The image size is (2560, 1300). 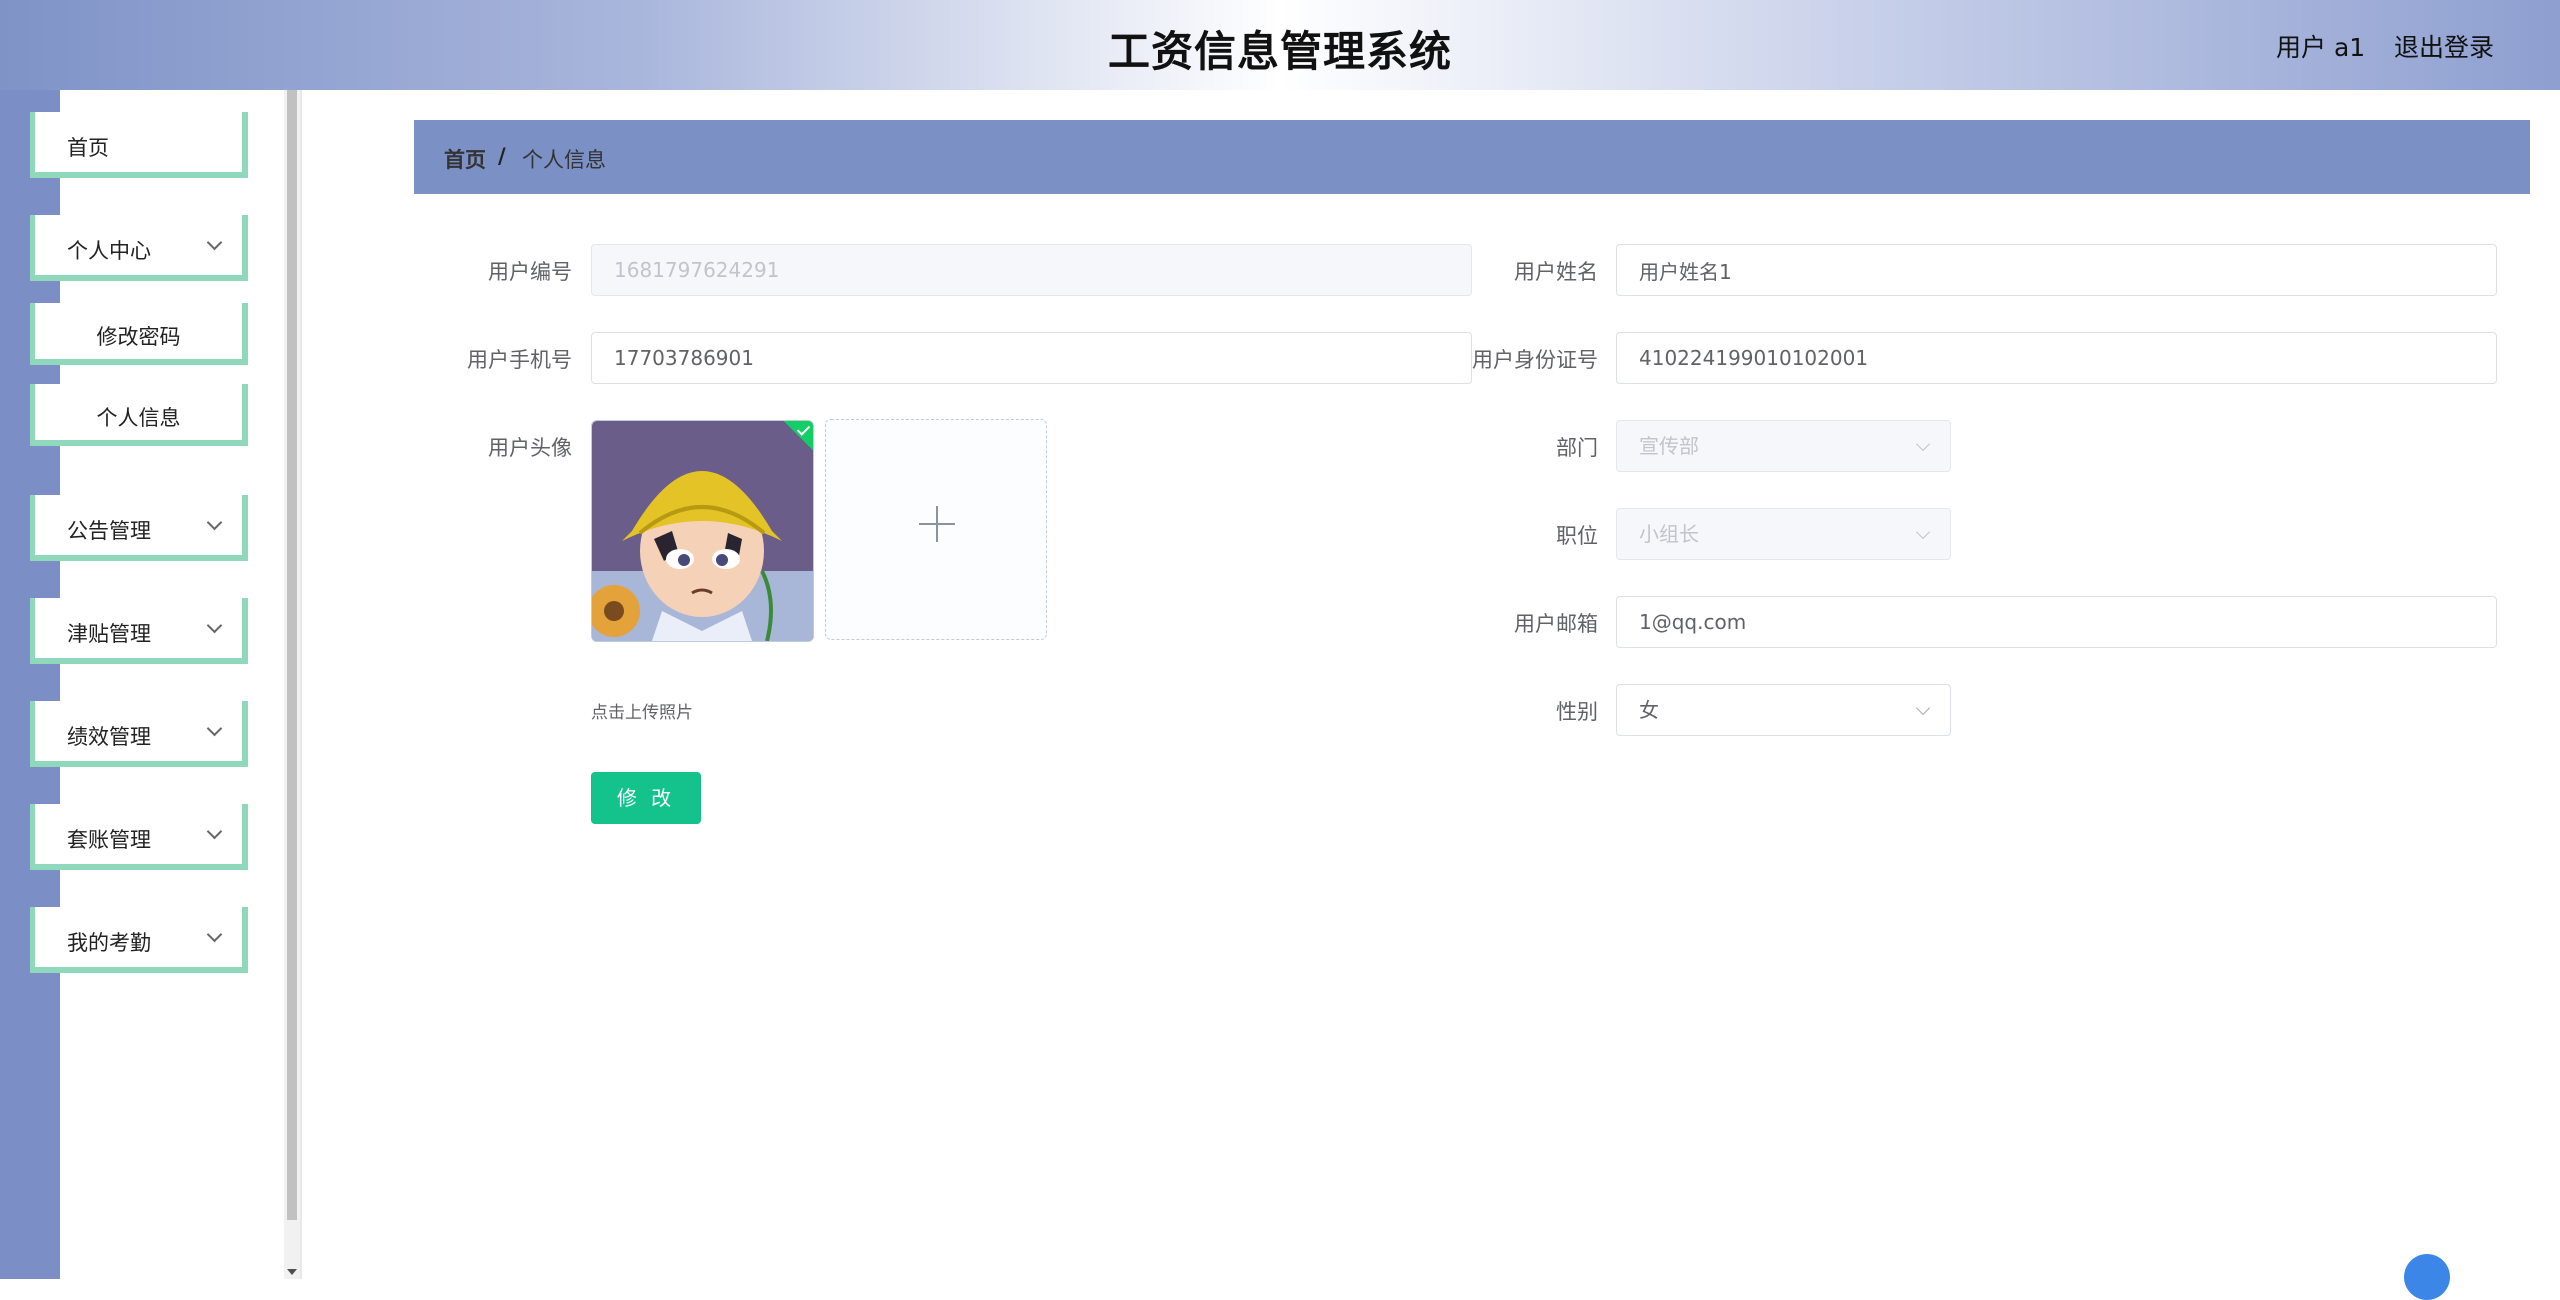 I want to click on id-card-label: 用户身份证号, so click(x=1535, y=360).